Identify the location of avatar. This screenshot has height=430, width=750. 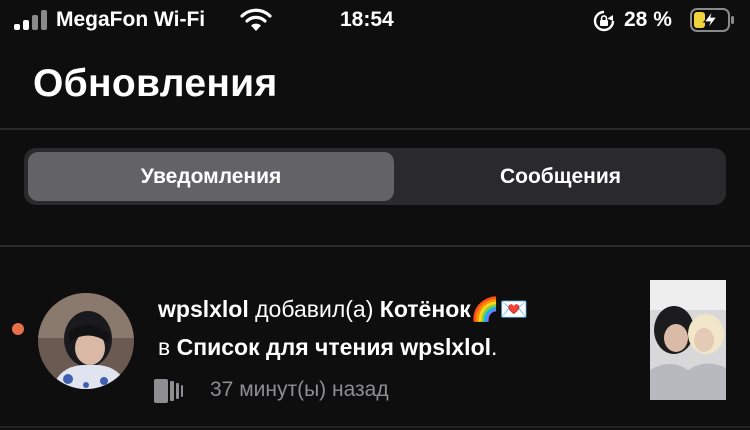
(86, 341).